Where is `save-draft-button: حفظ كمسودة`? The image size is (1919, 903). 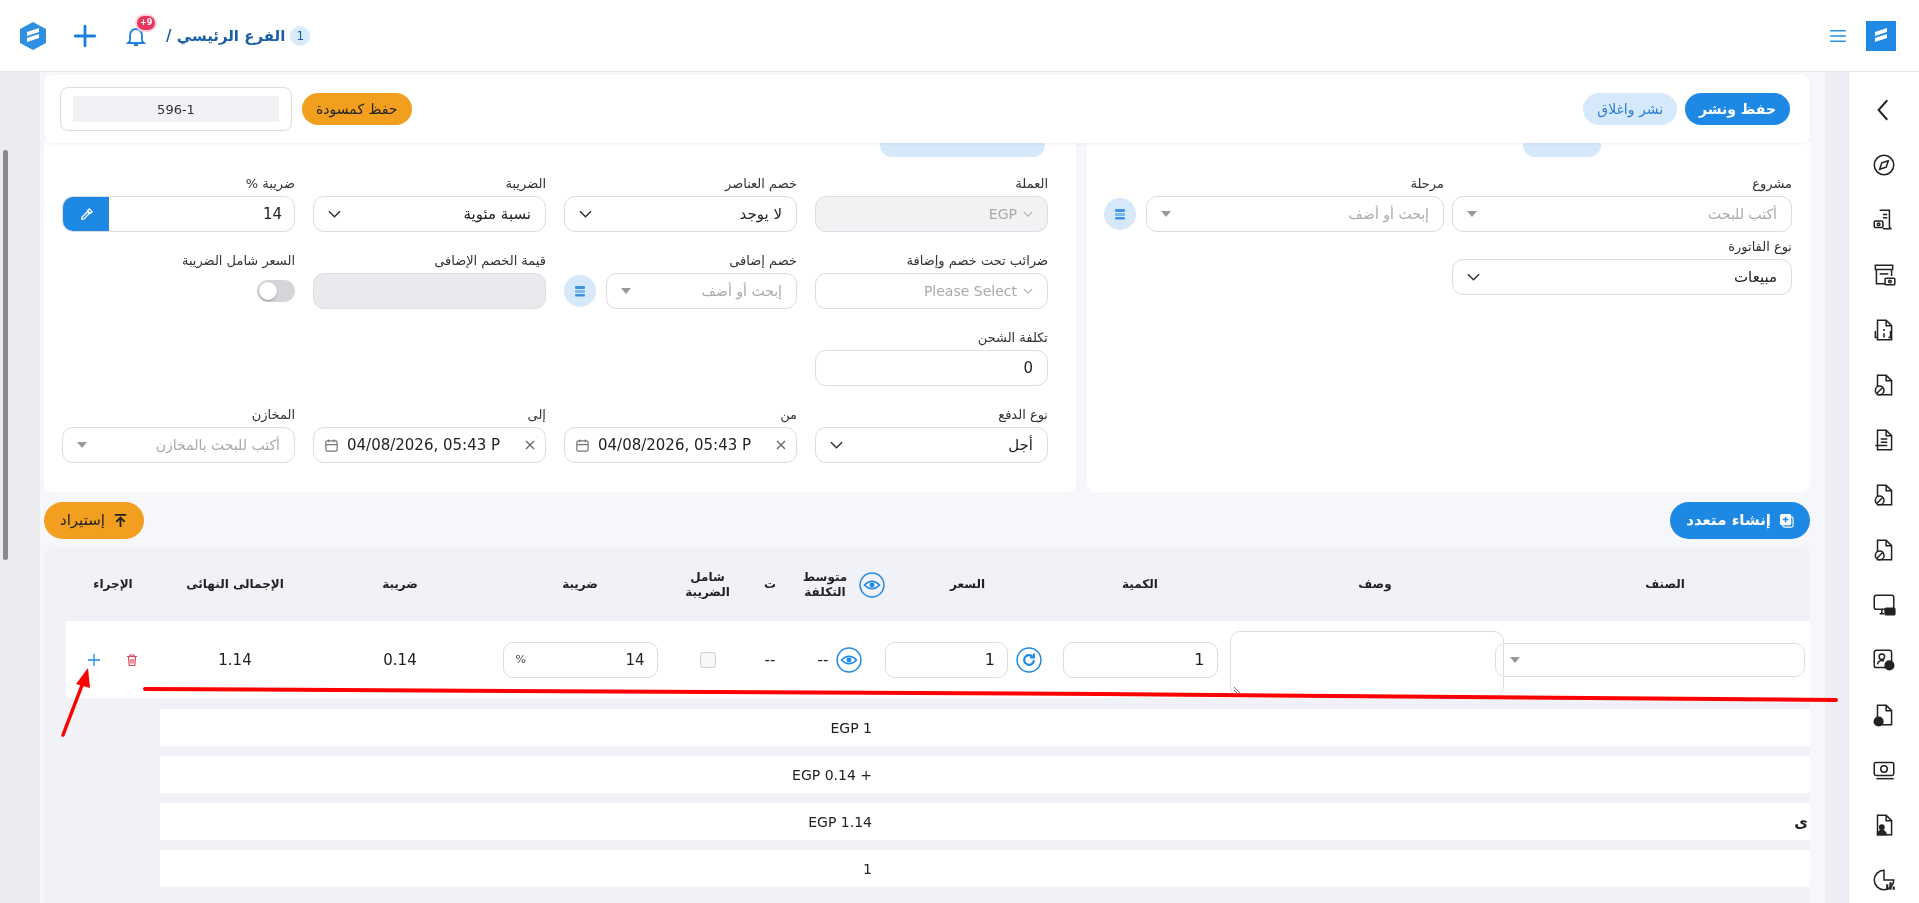
save-draft-button: حفظ كمسودة is located at coordinates (357, 109).